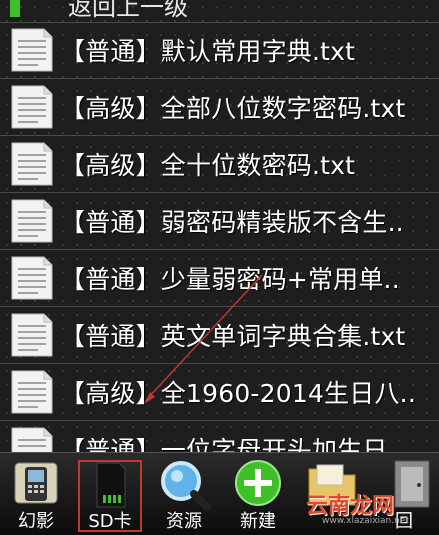  I want to click on back-indicator-icon, so click(15, 8).